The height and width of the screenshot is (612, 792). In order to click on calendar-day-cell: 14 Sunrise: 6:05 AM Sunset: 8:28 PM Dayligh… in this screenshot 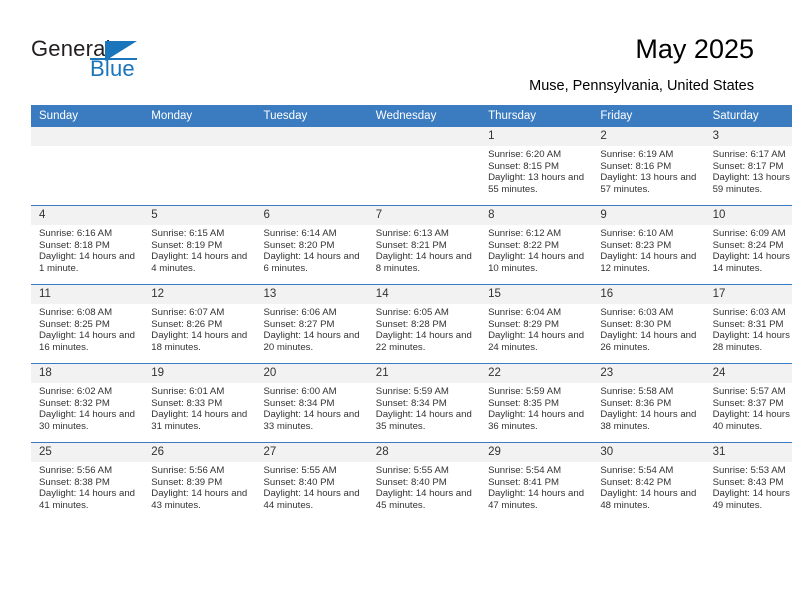, I will do `click(424, 324)`.